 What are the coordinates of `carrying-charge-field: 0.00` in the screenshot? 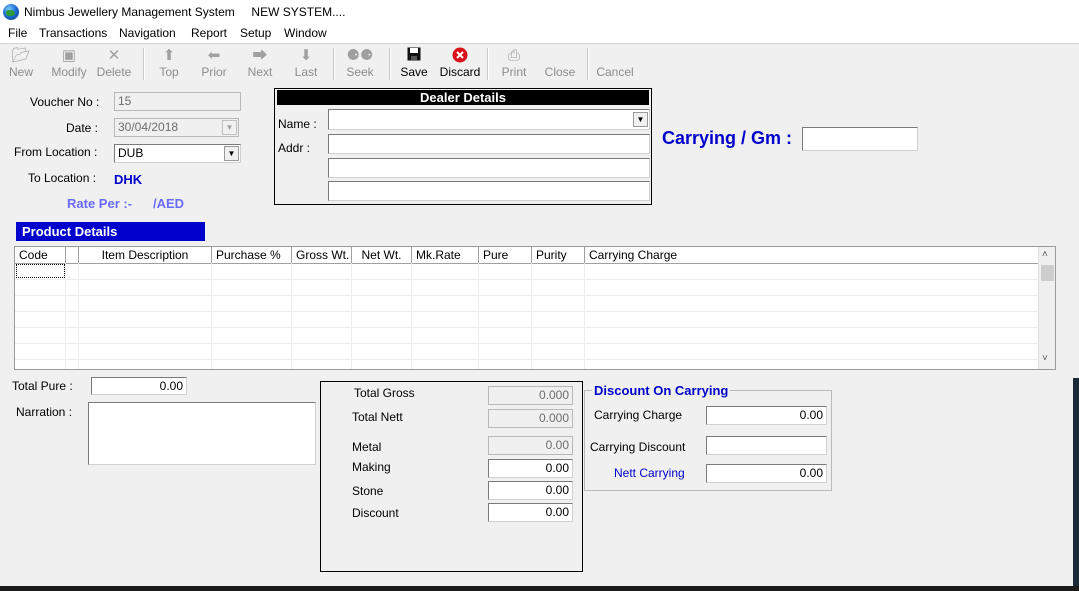 It's located at (766, 415).